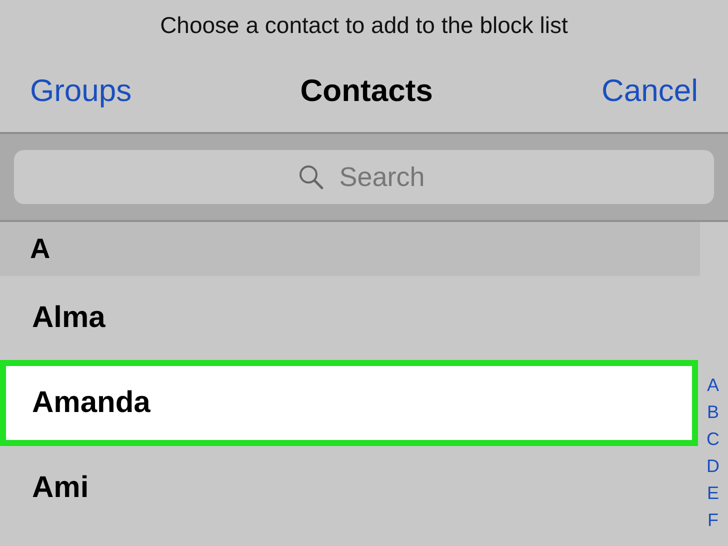  I want to click on prompt-text: Choose a contact to add to the block list, so click(364, 25).